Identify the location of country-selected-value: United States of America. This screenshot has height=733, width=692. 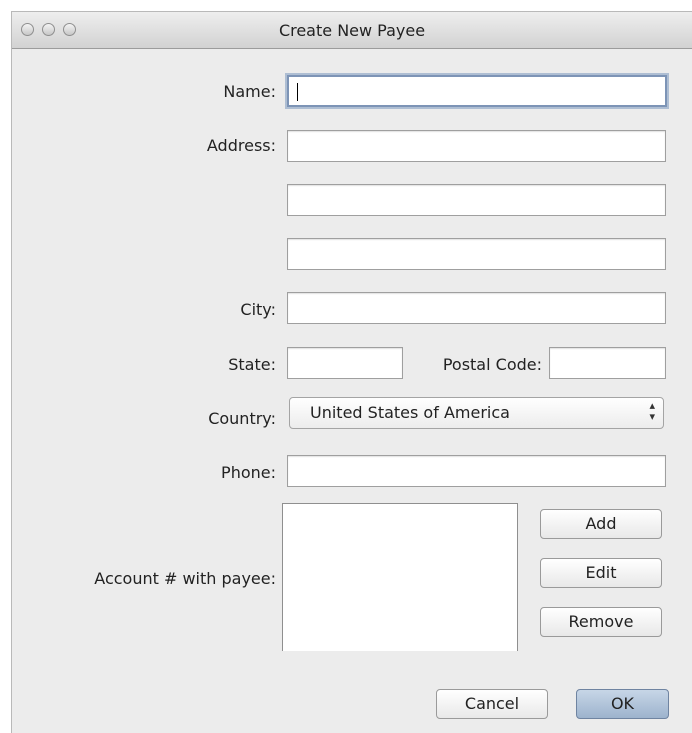
(410, 412).